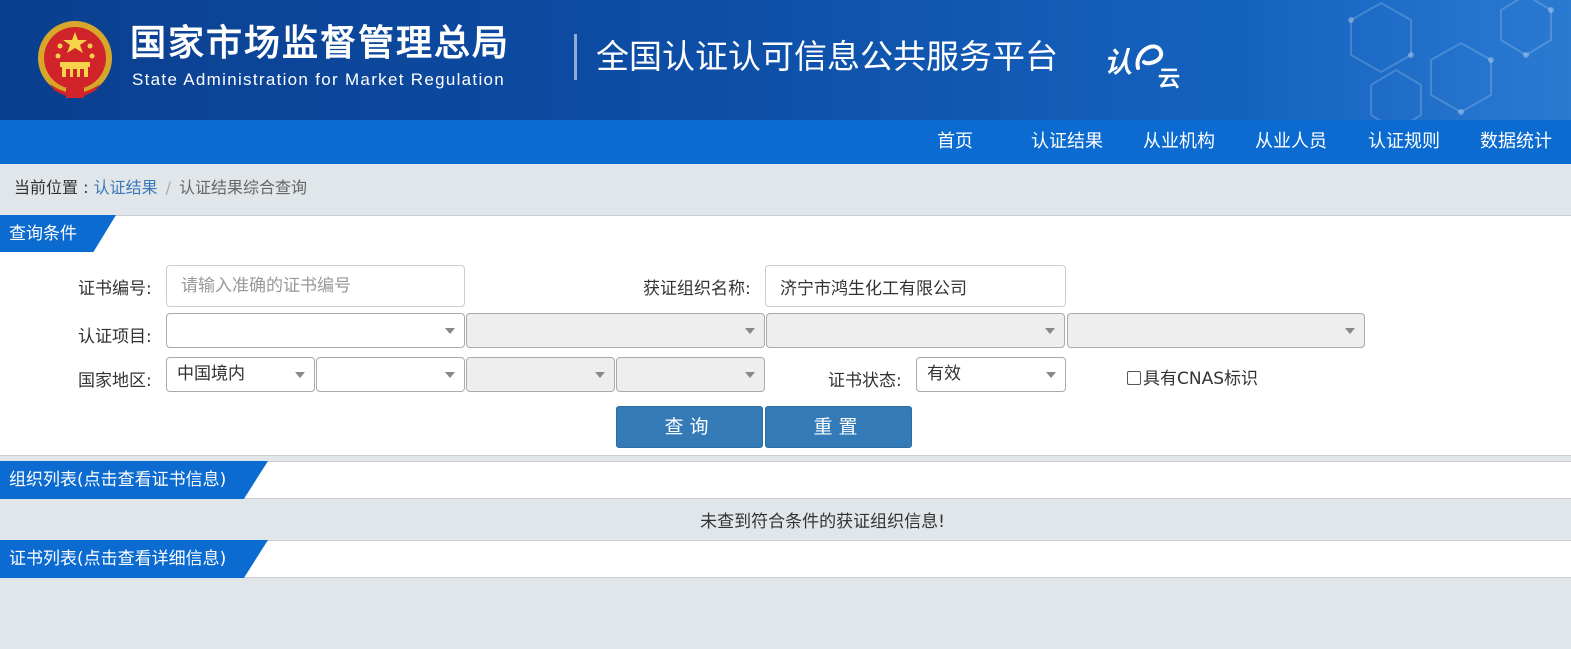 The image size is (1571, 649). I want to click on renyun-logo-icon: 认 云, so click(1142, 67).